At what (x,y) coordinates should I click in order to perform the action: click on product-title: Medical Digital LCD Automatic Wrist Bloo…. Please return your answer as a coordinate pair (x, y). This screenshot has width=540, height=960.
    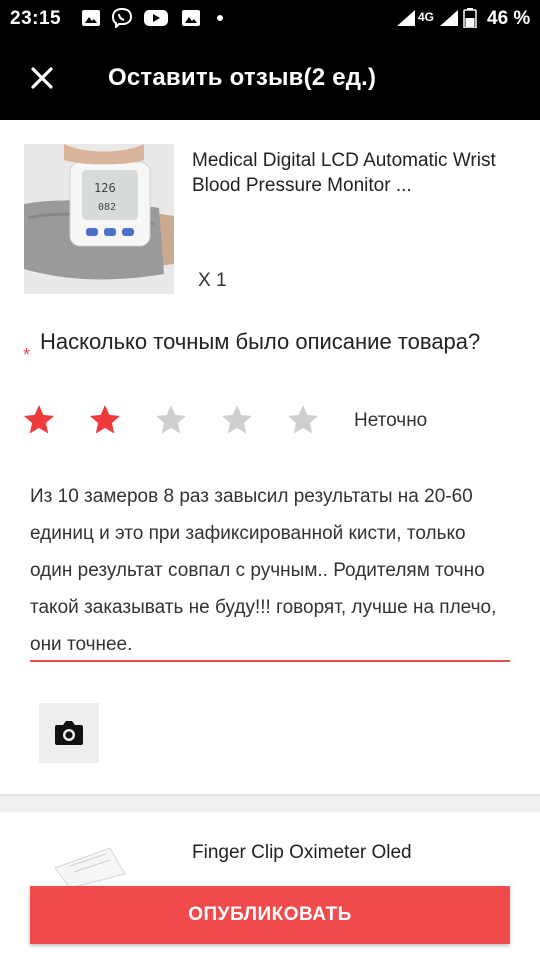
    Looking at the image, I should click on (357, 173).